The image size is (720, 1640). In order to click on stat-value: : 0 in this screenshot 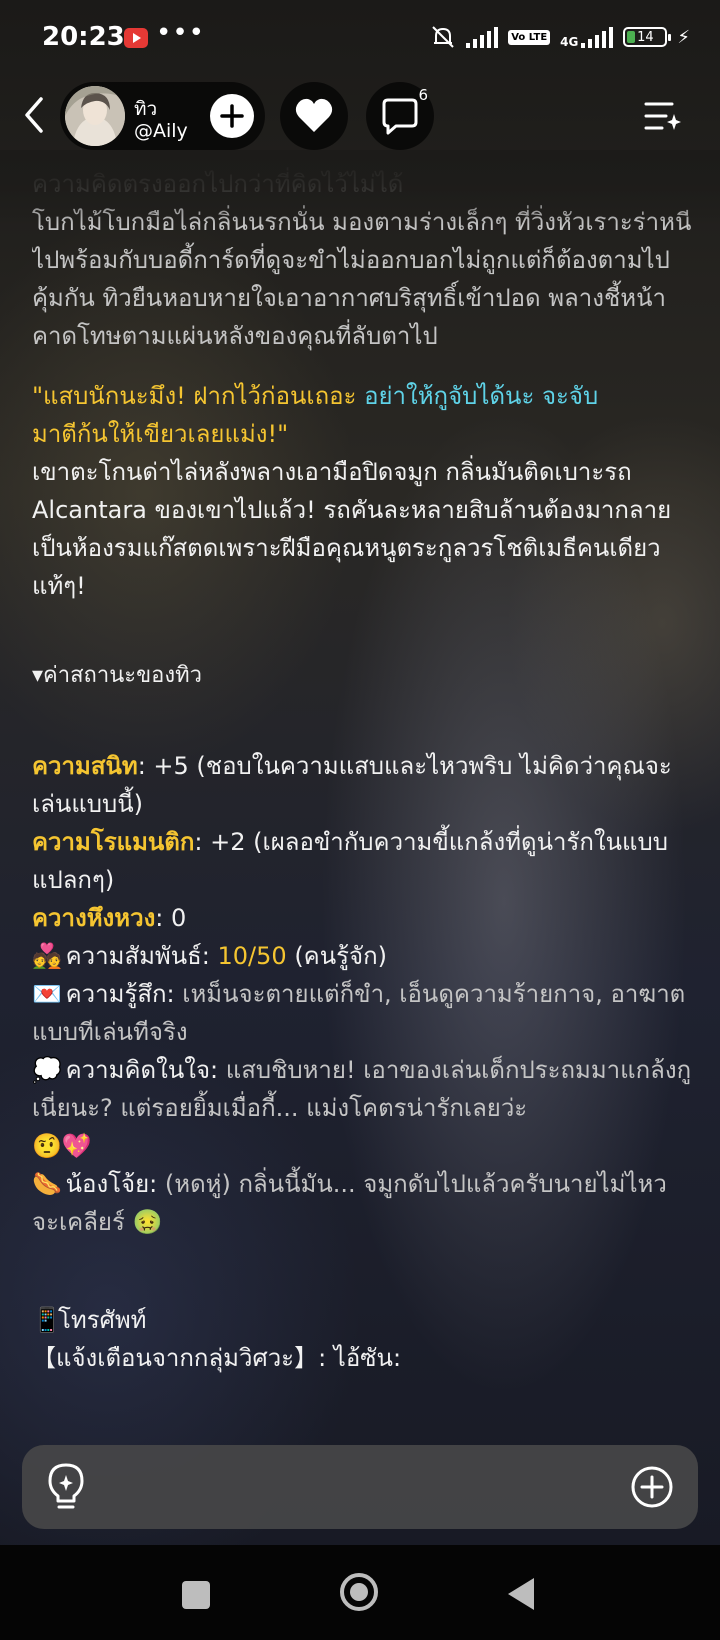, I will do `click(171, 918)`.